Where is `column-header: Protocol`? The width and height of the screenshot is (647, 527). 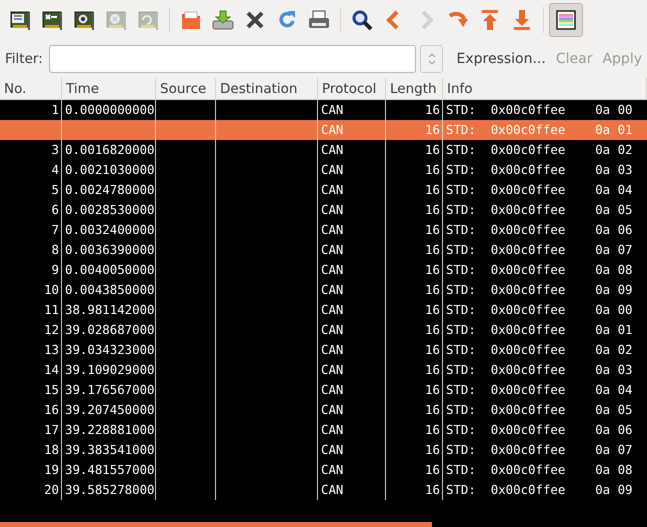 column-header: Protocol is located at coordinates (352, 89).